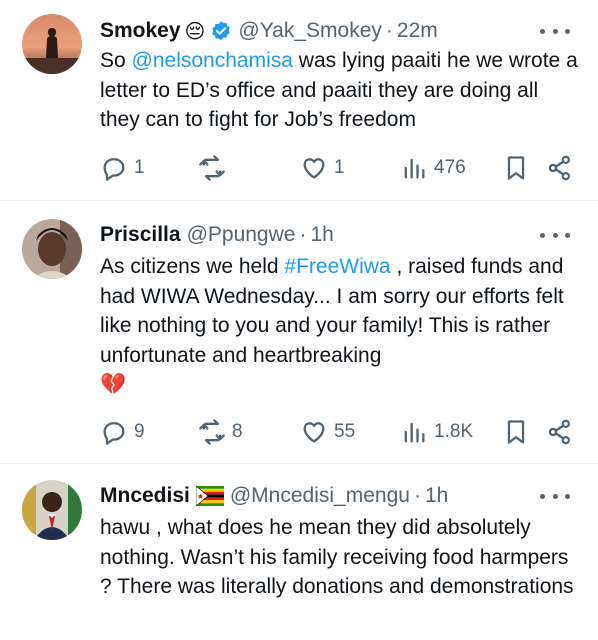  What do you see at coordinates (454, 431) in the screenshot?
I see `view-count: 1.8K` at bounding box center [454, 431].